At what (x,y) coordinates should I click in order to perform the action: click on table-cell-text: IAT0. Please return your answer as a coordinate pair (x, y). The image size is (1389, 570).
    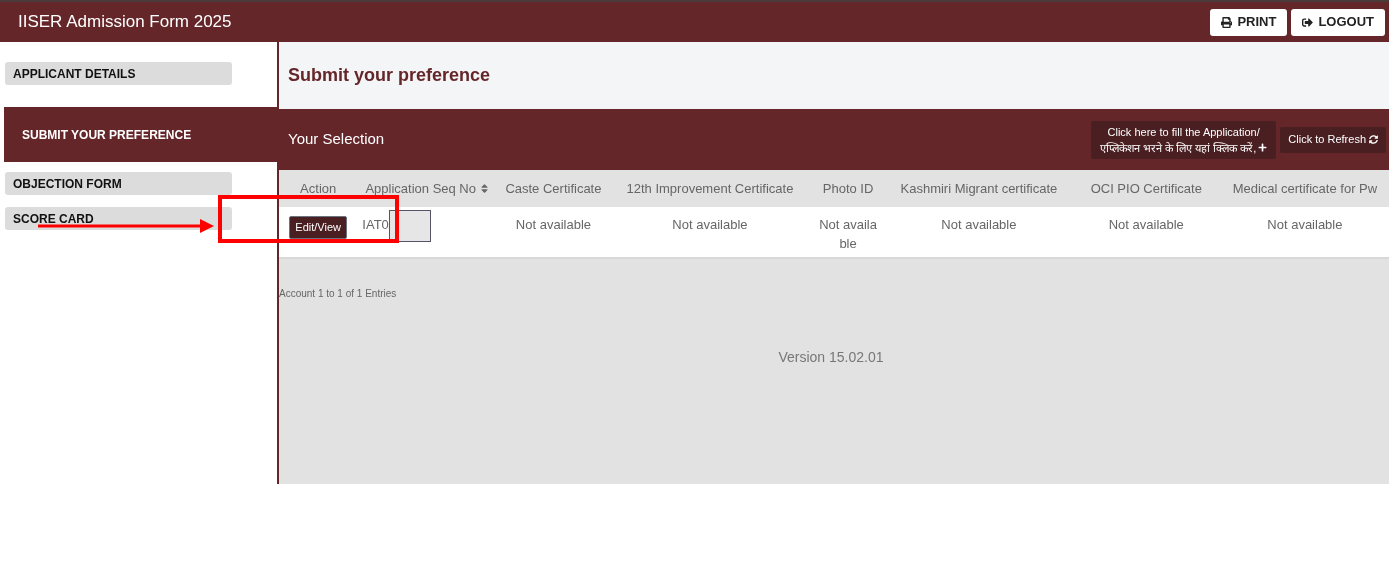
    Looking at the image, I should click on (375, 225).